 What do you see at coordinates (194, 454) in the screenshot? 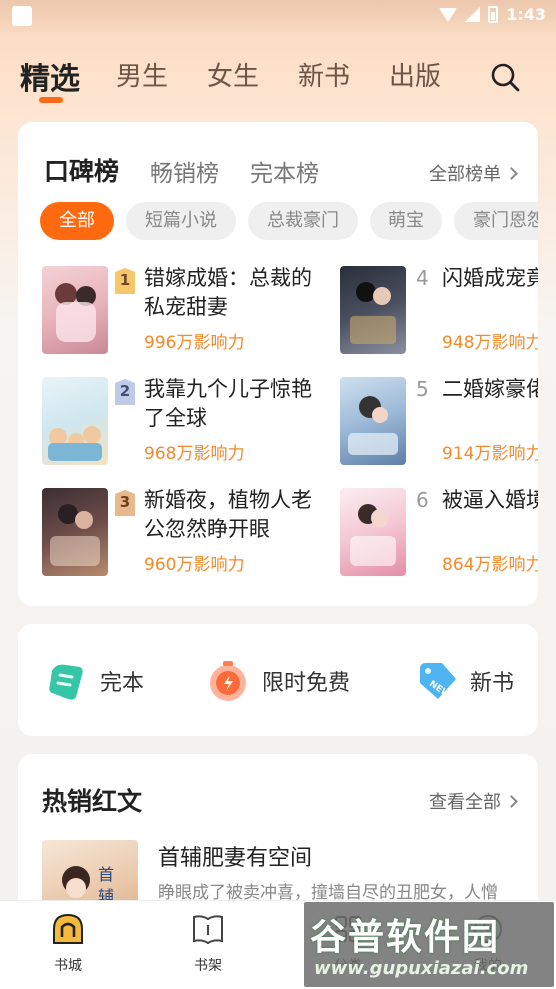
I see `book-influence: 968万影响力` at bounding box center [194, 454].